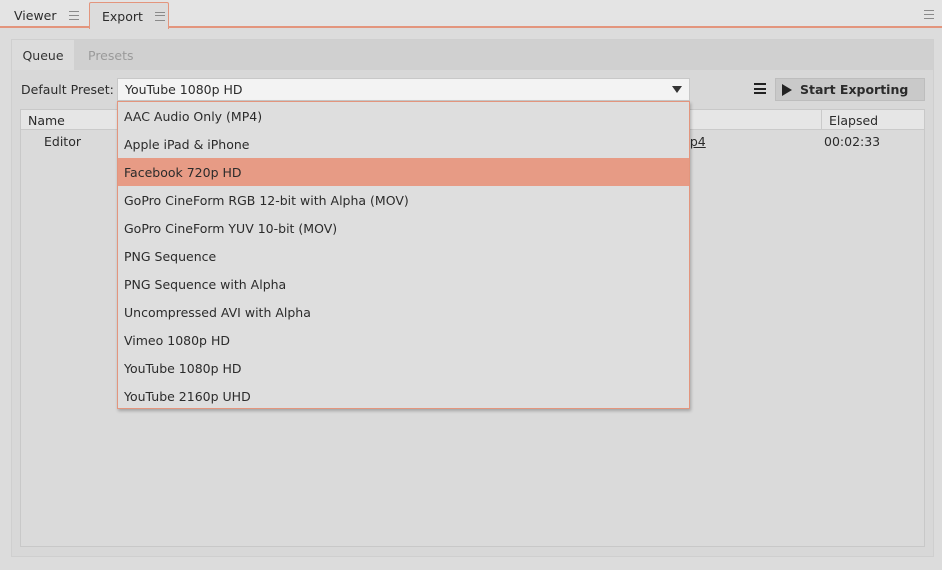 The image size is (942, 570). I want to click on export-menu-icon, so click(159, 16).